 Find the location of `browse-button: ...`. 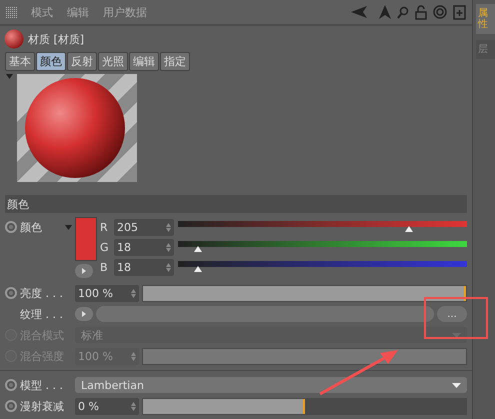

browse-button: ... is located at coordinates (452, 314).